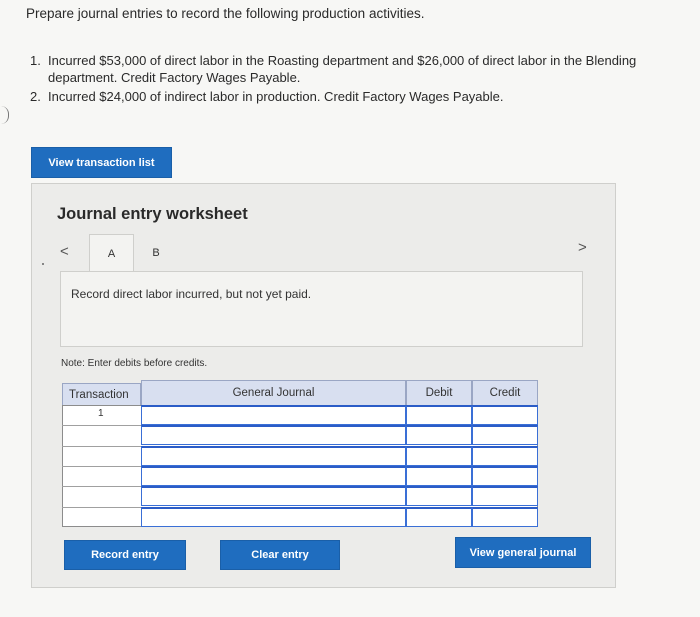  What do you see at coordinates (582, 247) in the screenshot?
I see `chevron-right-icon: >` at bounding box center [582, 247].